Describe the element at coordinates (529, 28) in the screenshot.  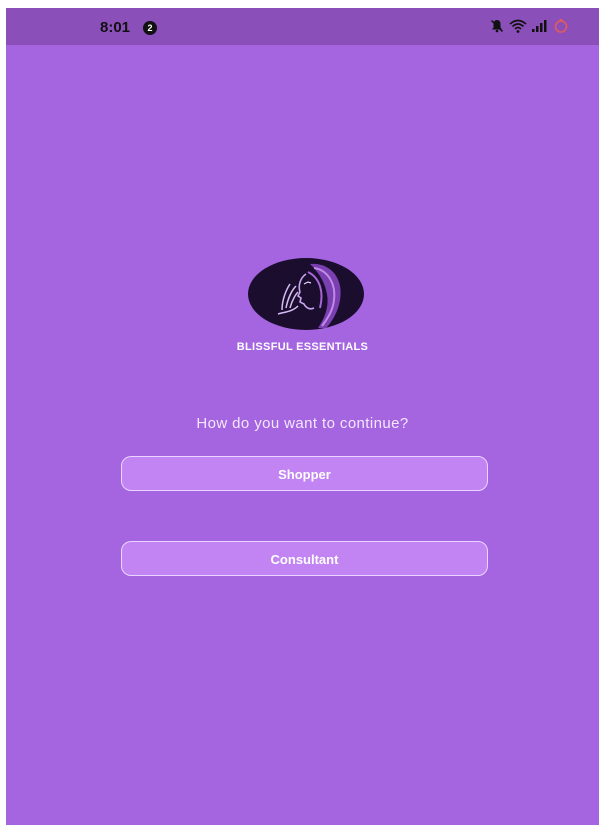
I see `status-icons` at that location.